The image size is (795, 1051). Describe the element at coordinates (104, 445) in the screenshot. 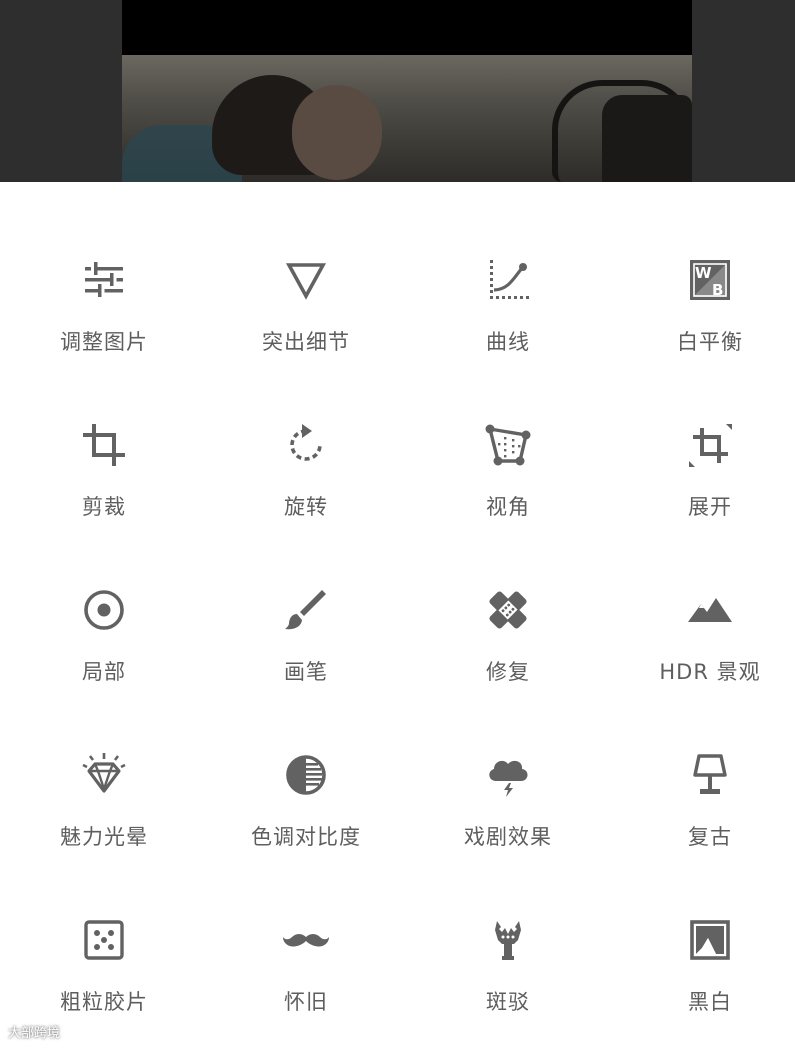

I see `crop-icon` at that location.